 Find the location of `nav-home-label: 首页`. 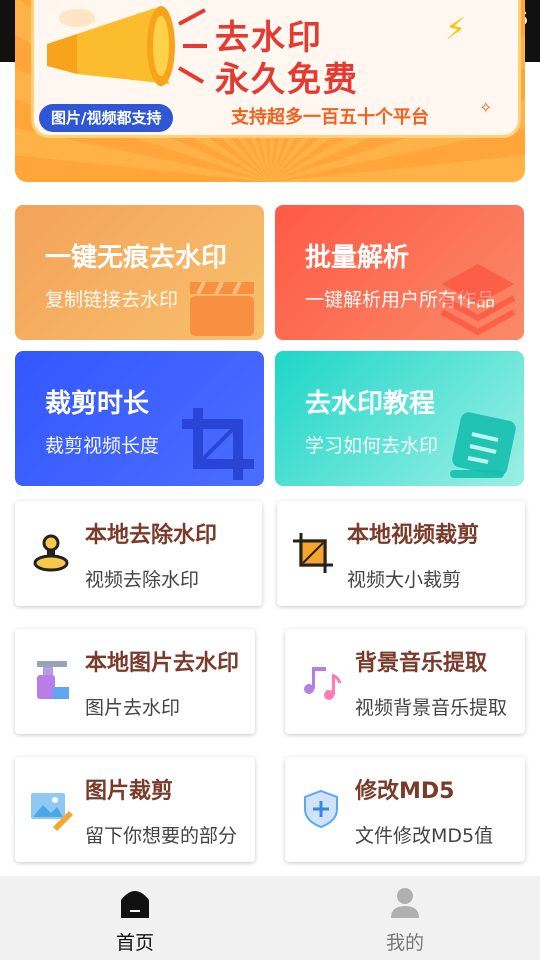

nav-home-label: 首页 is located at coordinates (134, 943).